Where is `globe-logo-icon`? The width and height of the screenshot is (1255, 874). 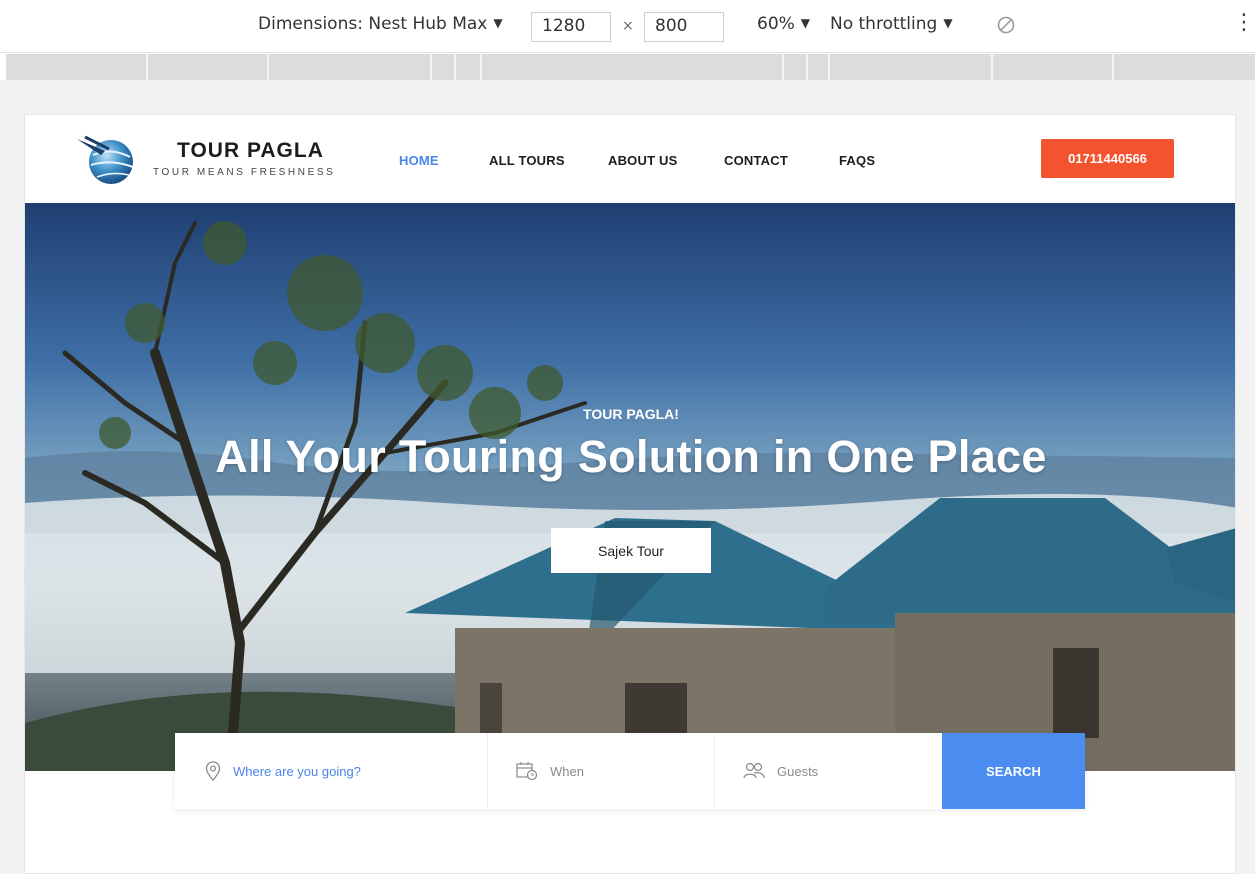 globe-logo-icon is located at coordinates (107, 160).